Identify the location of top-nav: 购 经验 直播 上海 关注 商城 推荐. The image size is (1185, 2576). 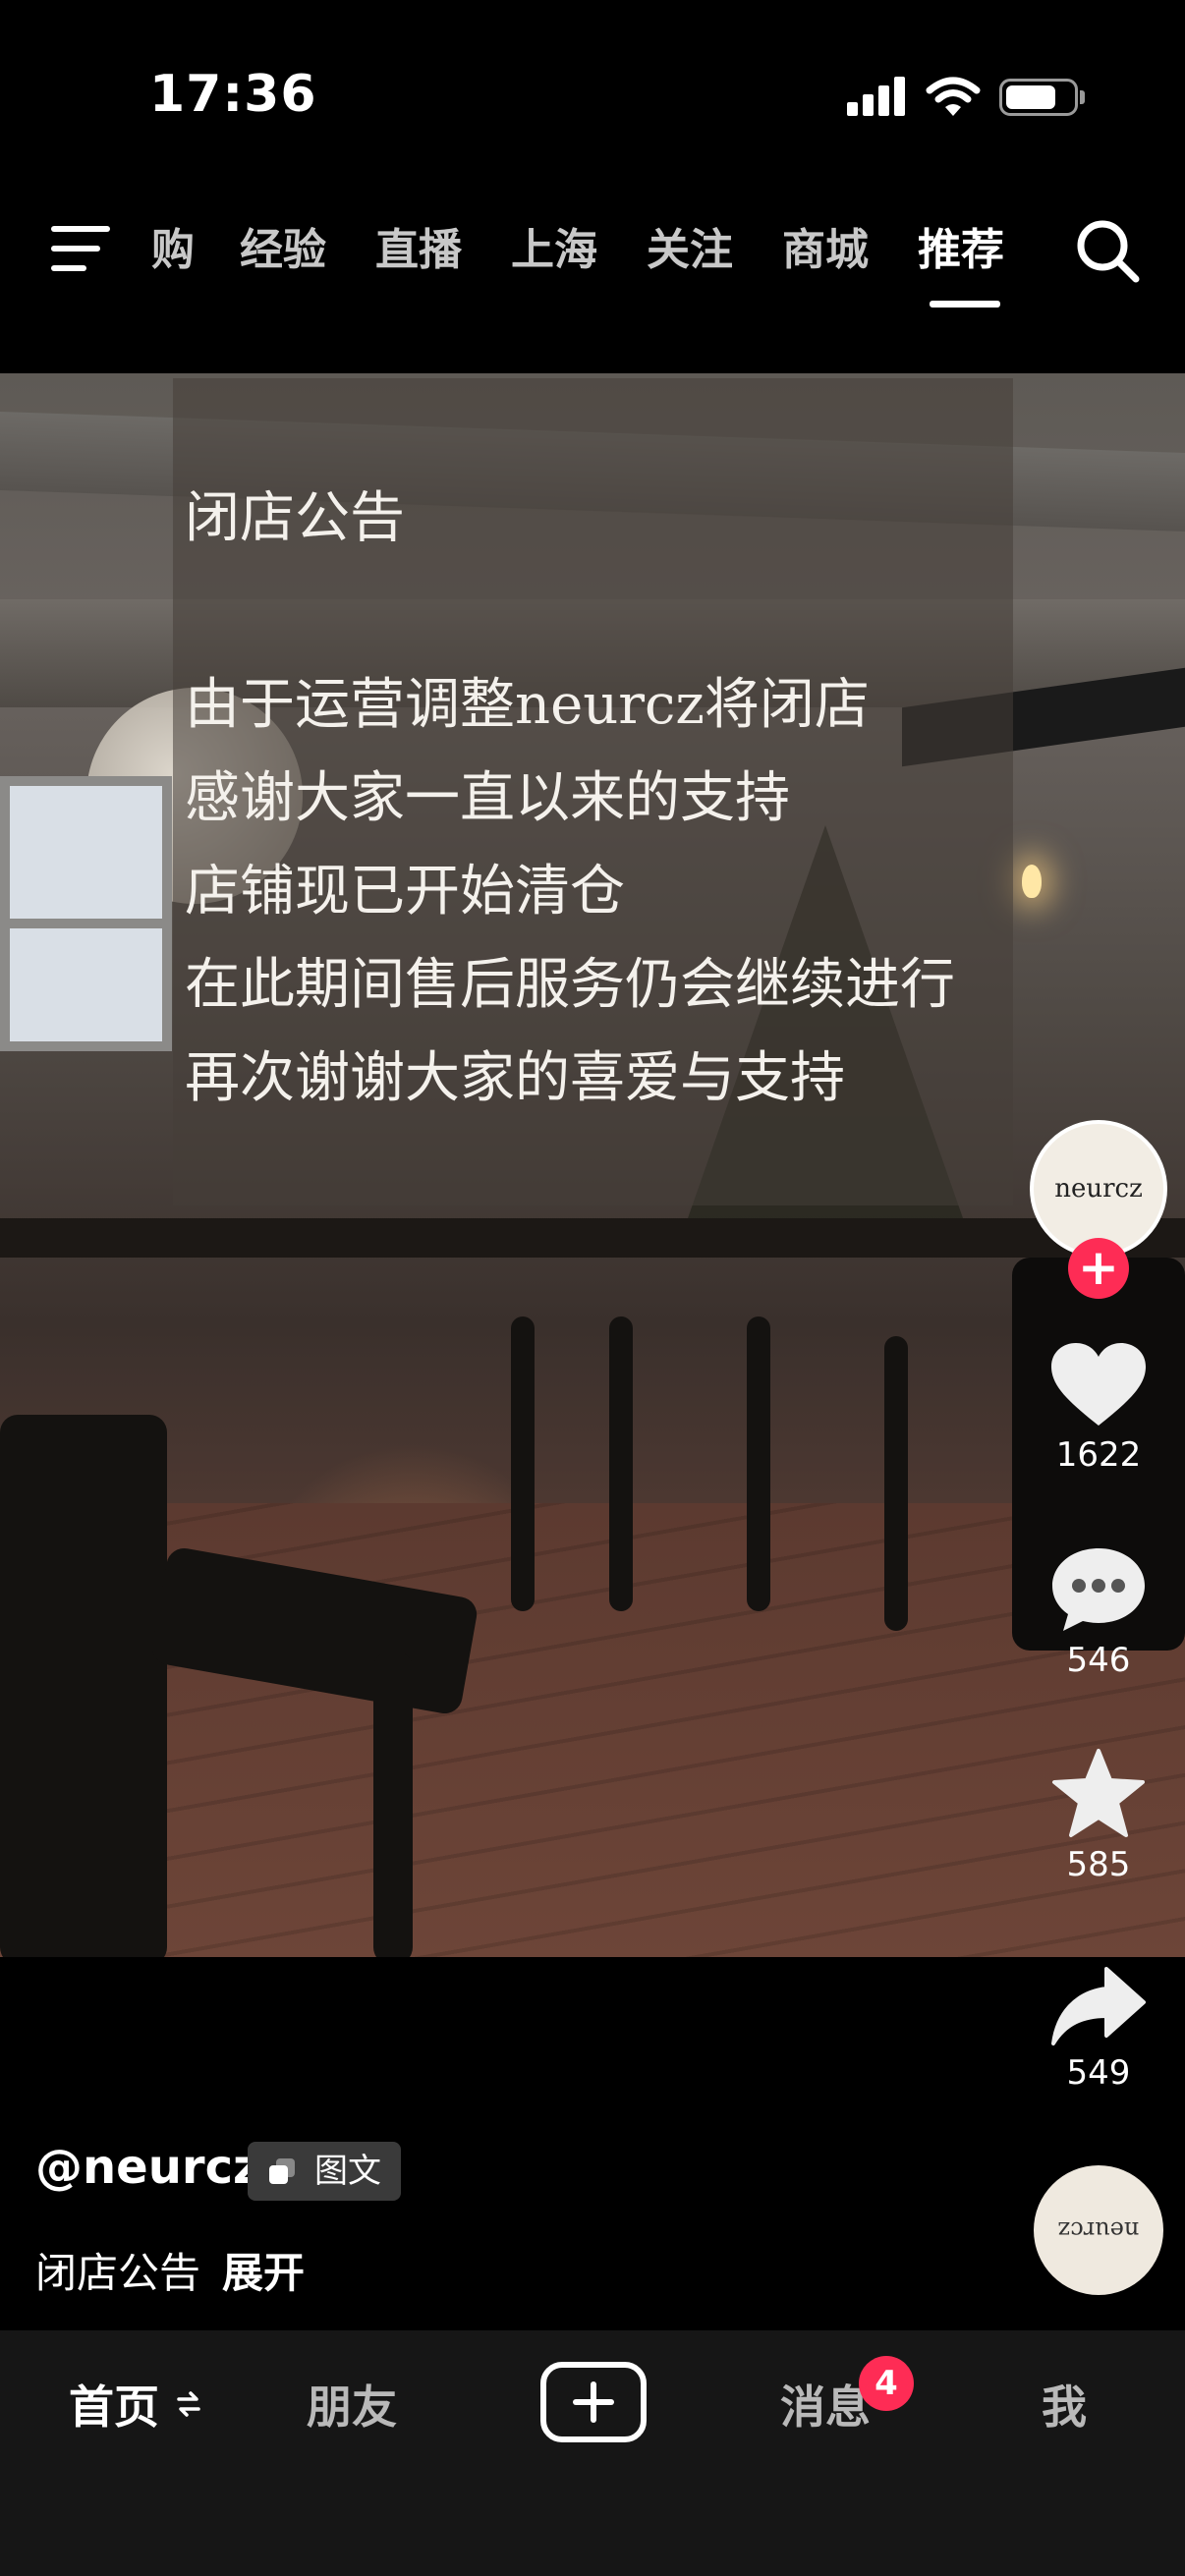
(592, 280).